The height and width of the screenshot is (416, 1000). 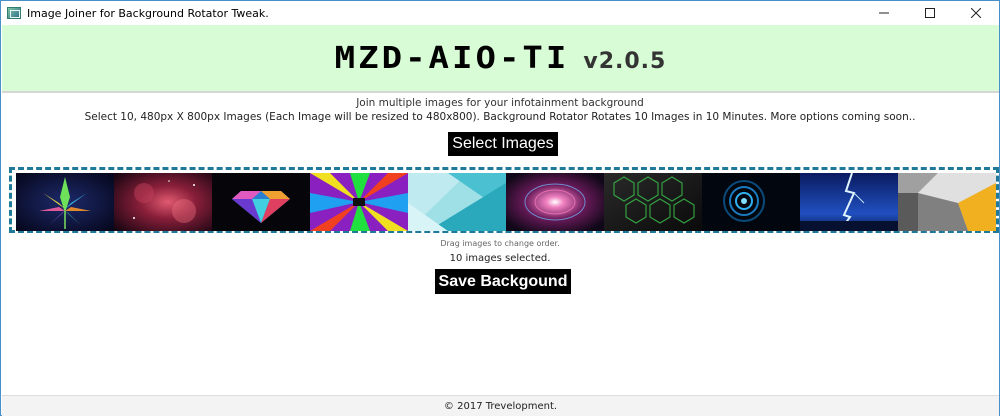 I want to click on close-icon, so click(x=976, y=13).